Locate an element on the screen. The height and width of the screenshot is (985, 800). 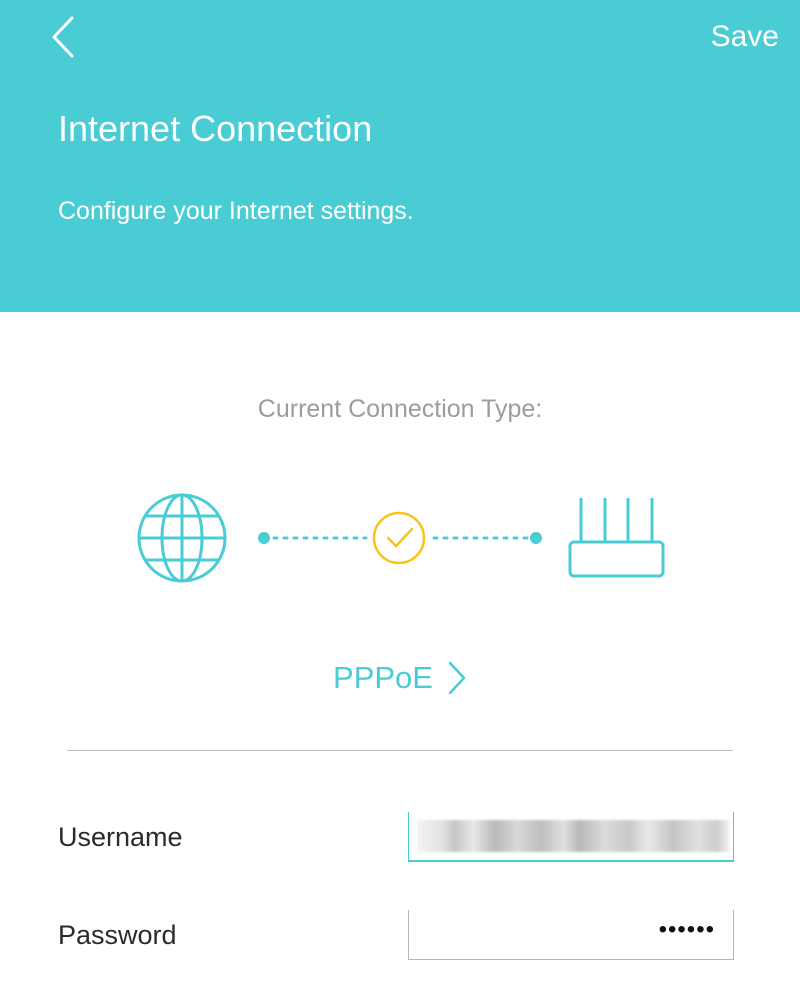
connection-type-heading: Current Connection Type: is located at coordinates (400, 409).